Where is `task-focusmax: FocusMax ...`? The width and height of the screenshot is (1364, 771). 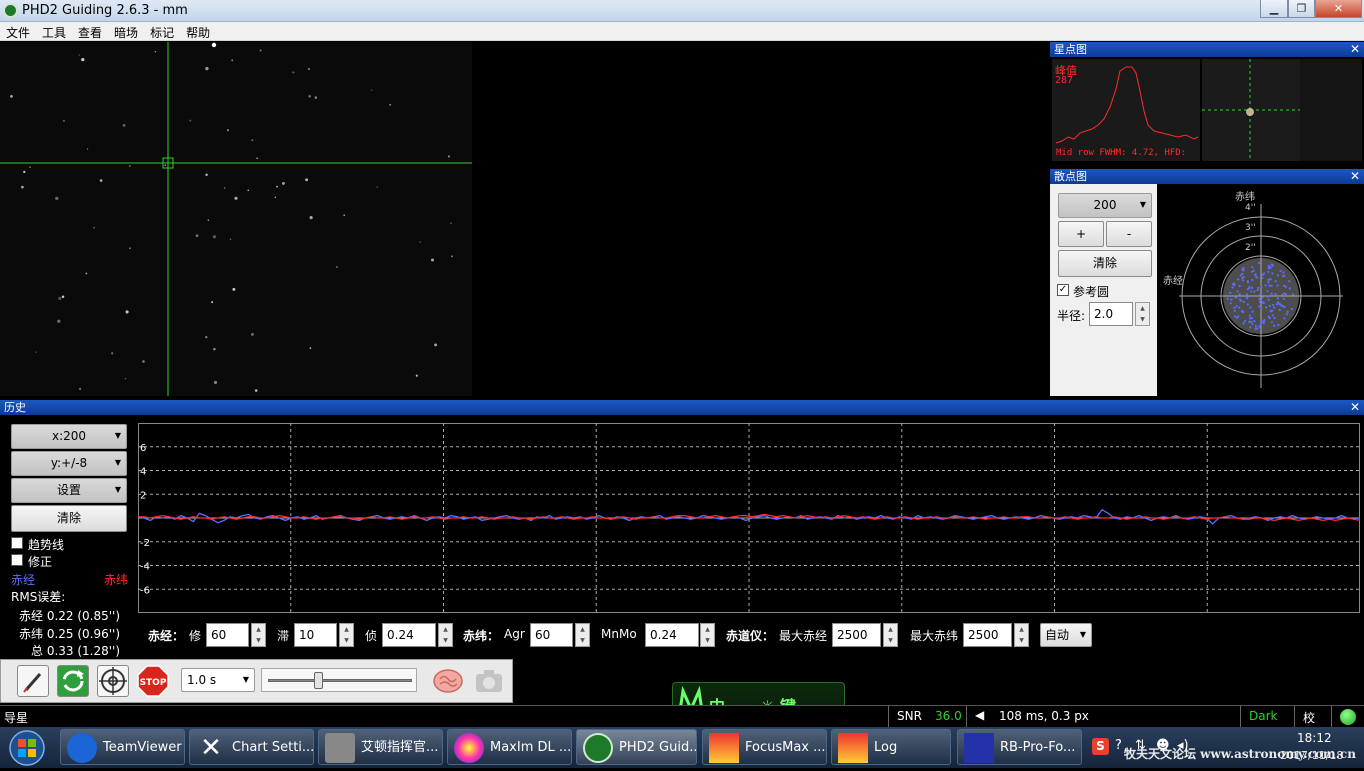 task-focusmax: FocusMax ... is located at coordinates (764, 747).